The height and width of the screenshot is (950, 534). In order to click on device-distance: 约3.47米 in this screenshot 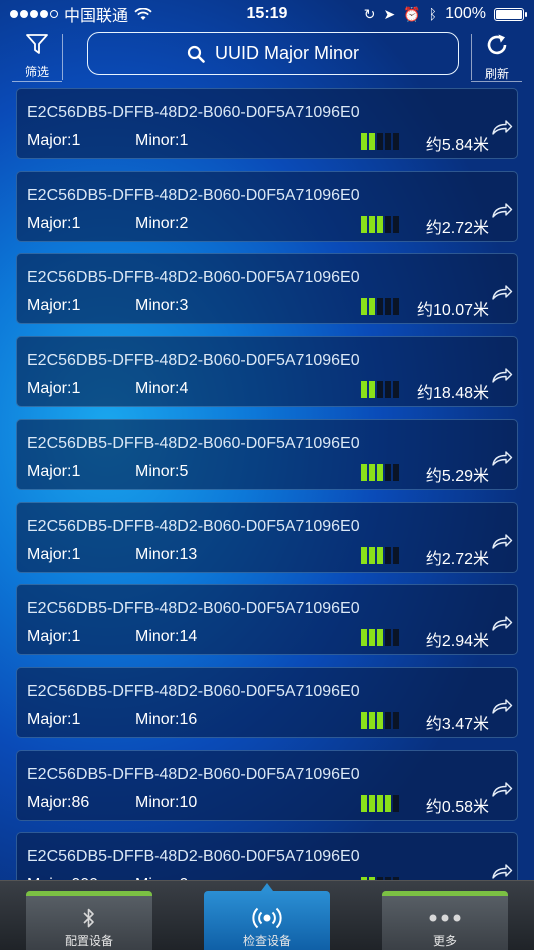, I will do `click(457, 724)`.